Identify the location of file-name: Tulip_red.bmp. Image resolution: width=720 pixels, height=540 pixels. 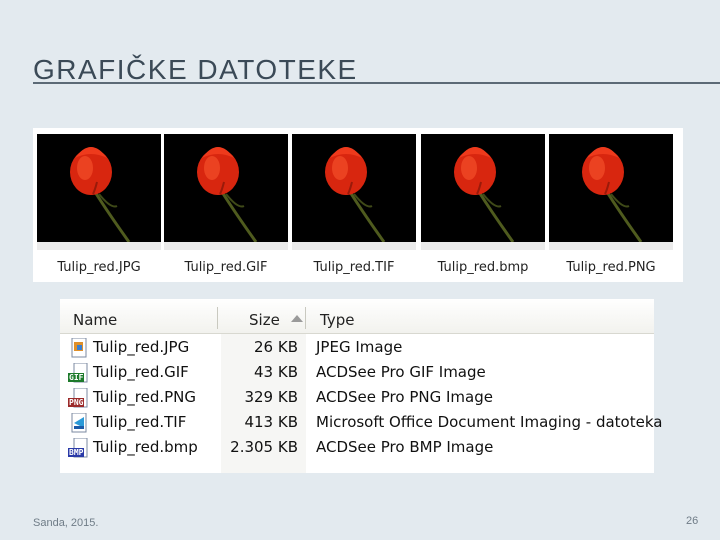
(145, 447).